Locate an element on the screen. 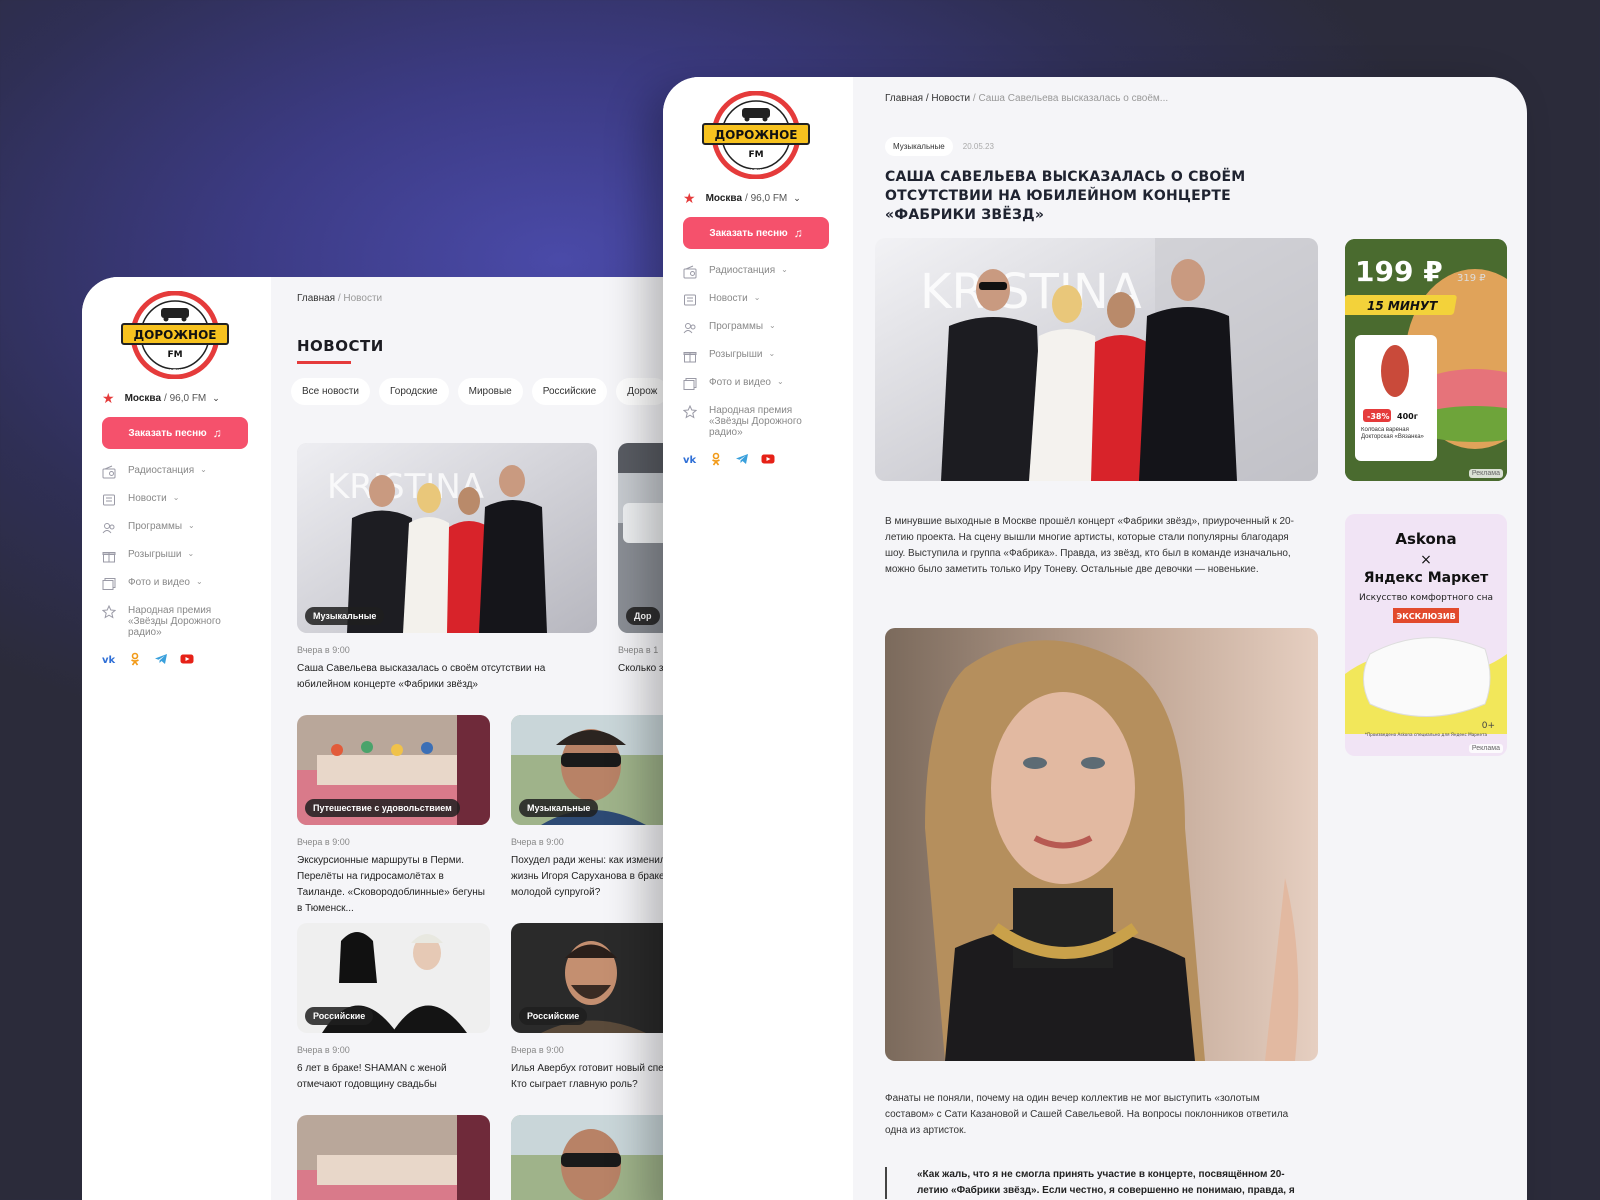 The image size is (1600, 1200). article-portrait-photo is located at coordinates (1101, 844).